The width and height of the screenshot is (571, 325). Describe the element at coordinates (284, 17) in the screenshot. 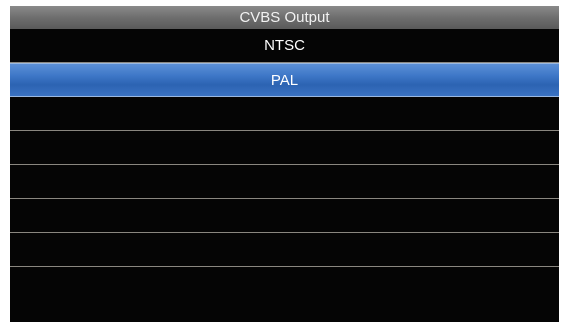

I see `screen-title: CVBS Output` at that location.